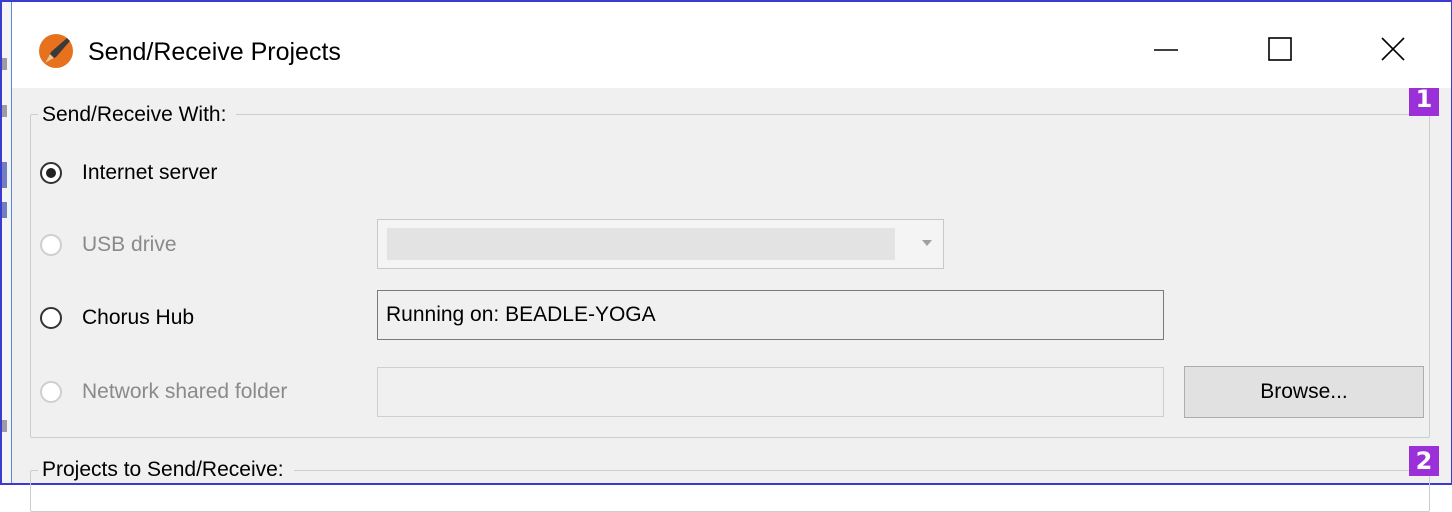 Image resolution: width=1452 pixels, height=512 pixels. I want to click on minimize-icon, so click(1166, 50).